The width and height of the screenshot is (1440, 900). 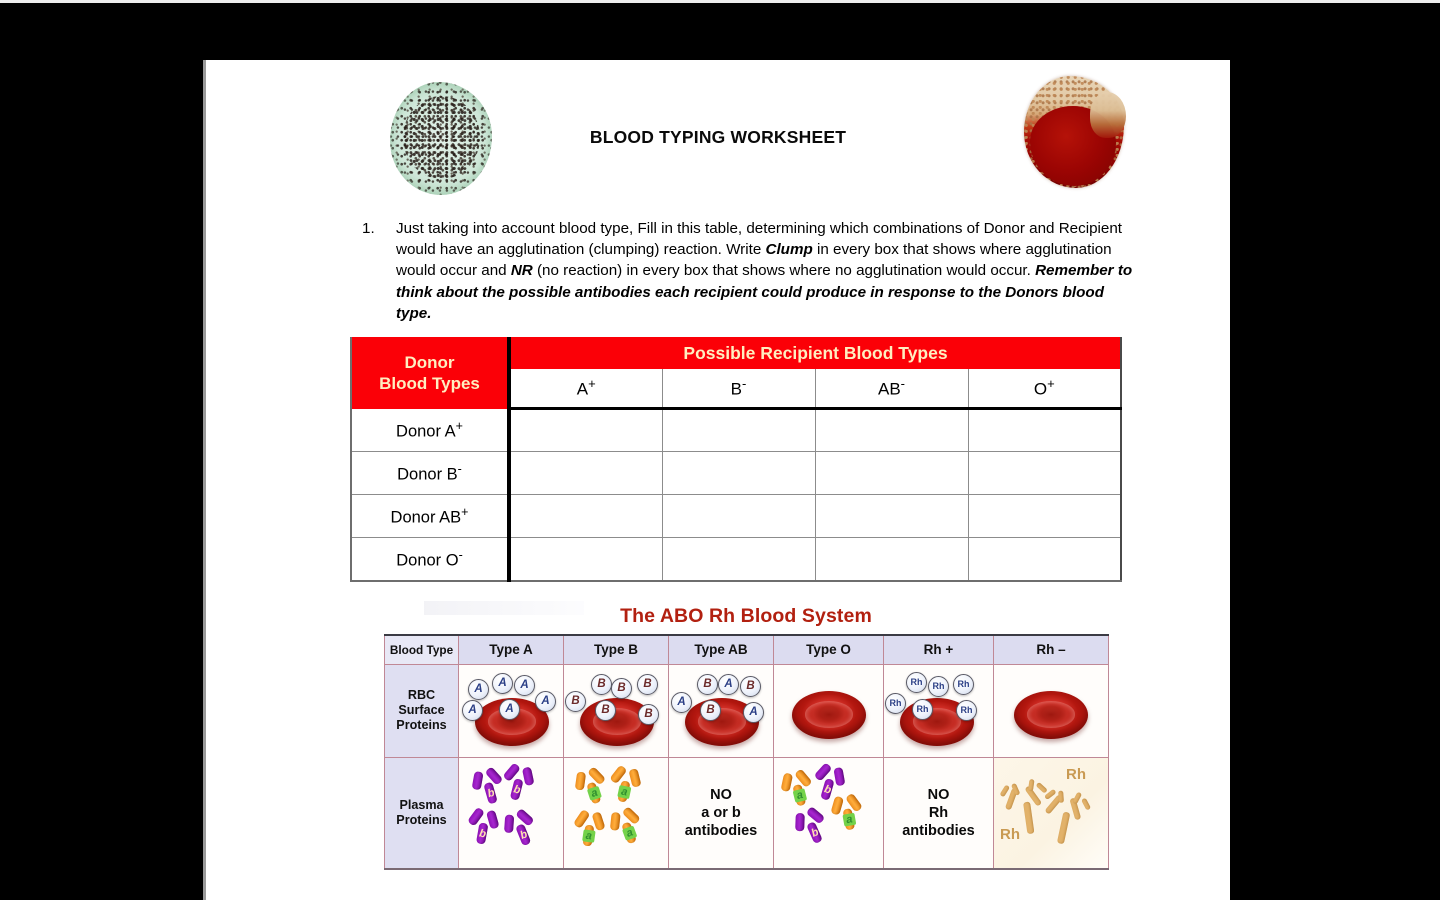 I want to click on donor-row-label-b: Donor B-, so click(x=430, y=473).